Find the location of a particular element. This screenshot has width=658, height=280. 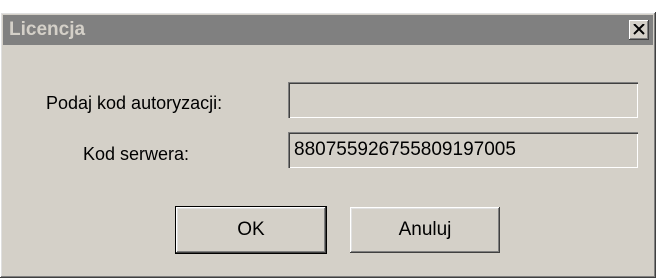

auth-code-label: Podaj kod autoryzacji: is located at coordinates (134, 103).